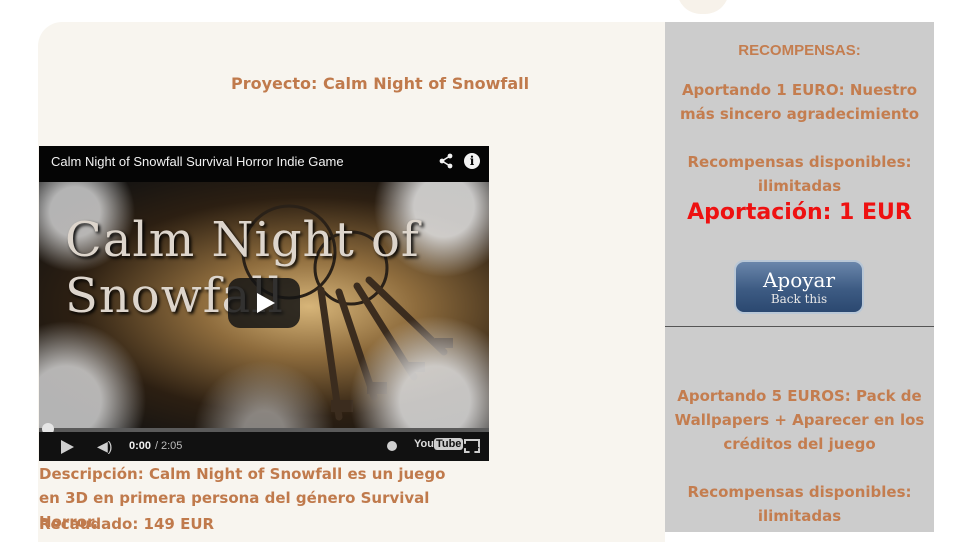  I want to click on top-tab, so click(703, 7).